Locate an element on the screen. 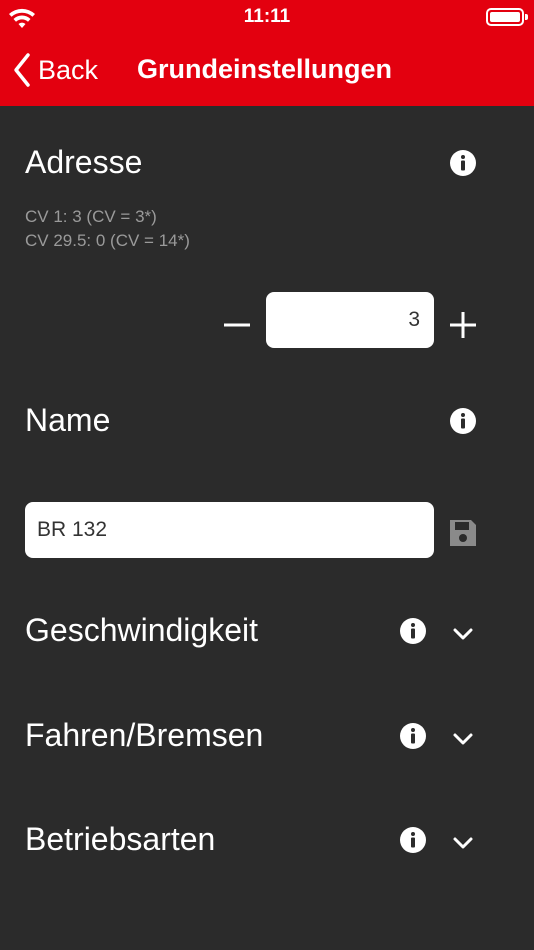  back-button: Back is located at coordinates (55, 70).